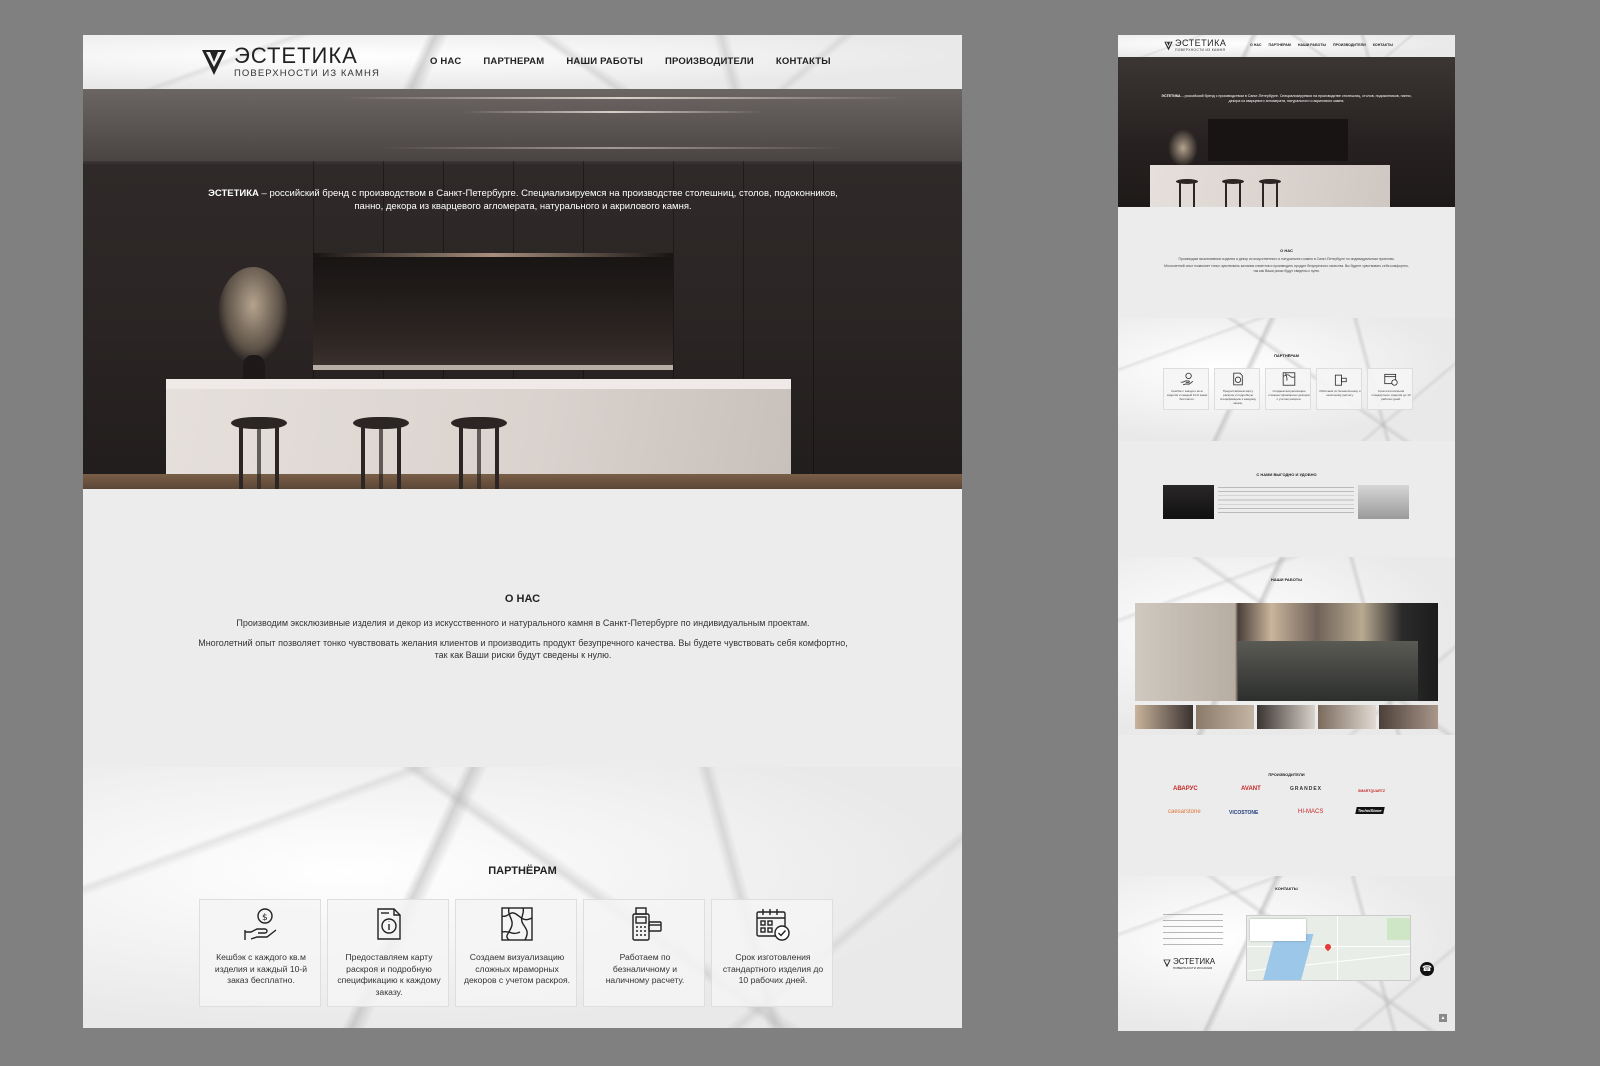  Describe the element at coordinates (522, 481) in the screenshot. I see `wood-floor` at that location.